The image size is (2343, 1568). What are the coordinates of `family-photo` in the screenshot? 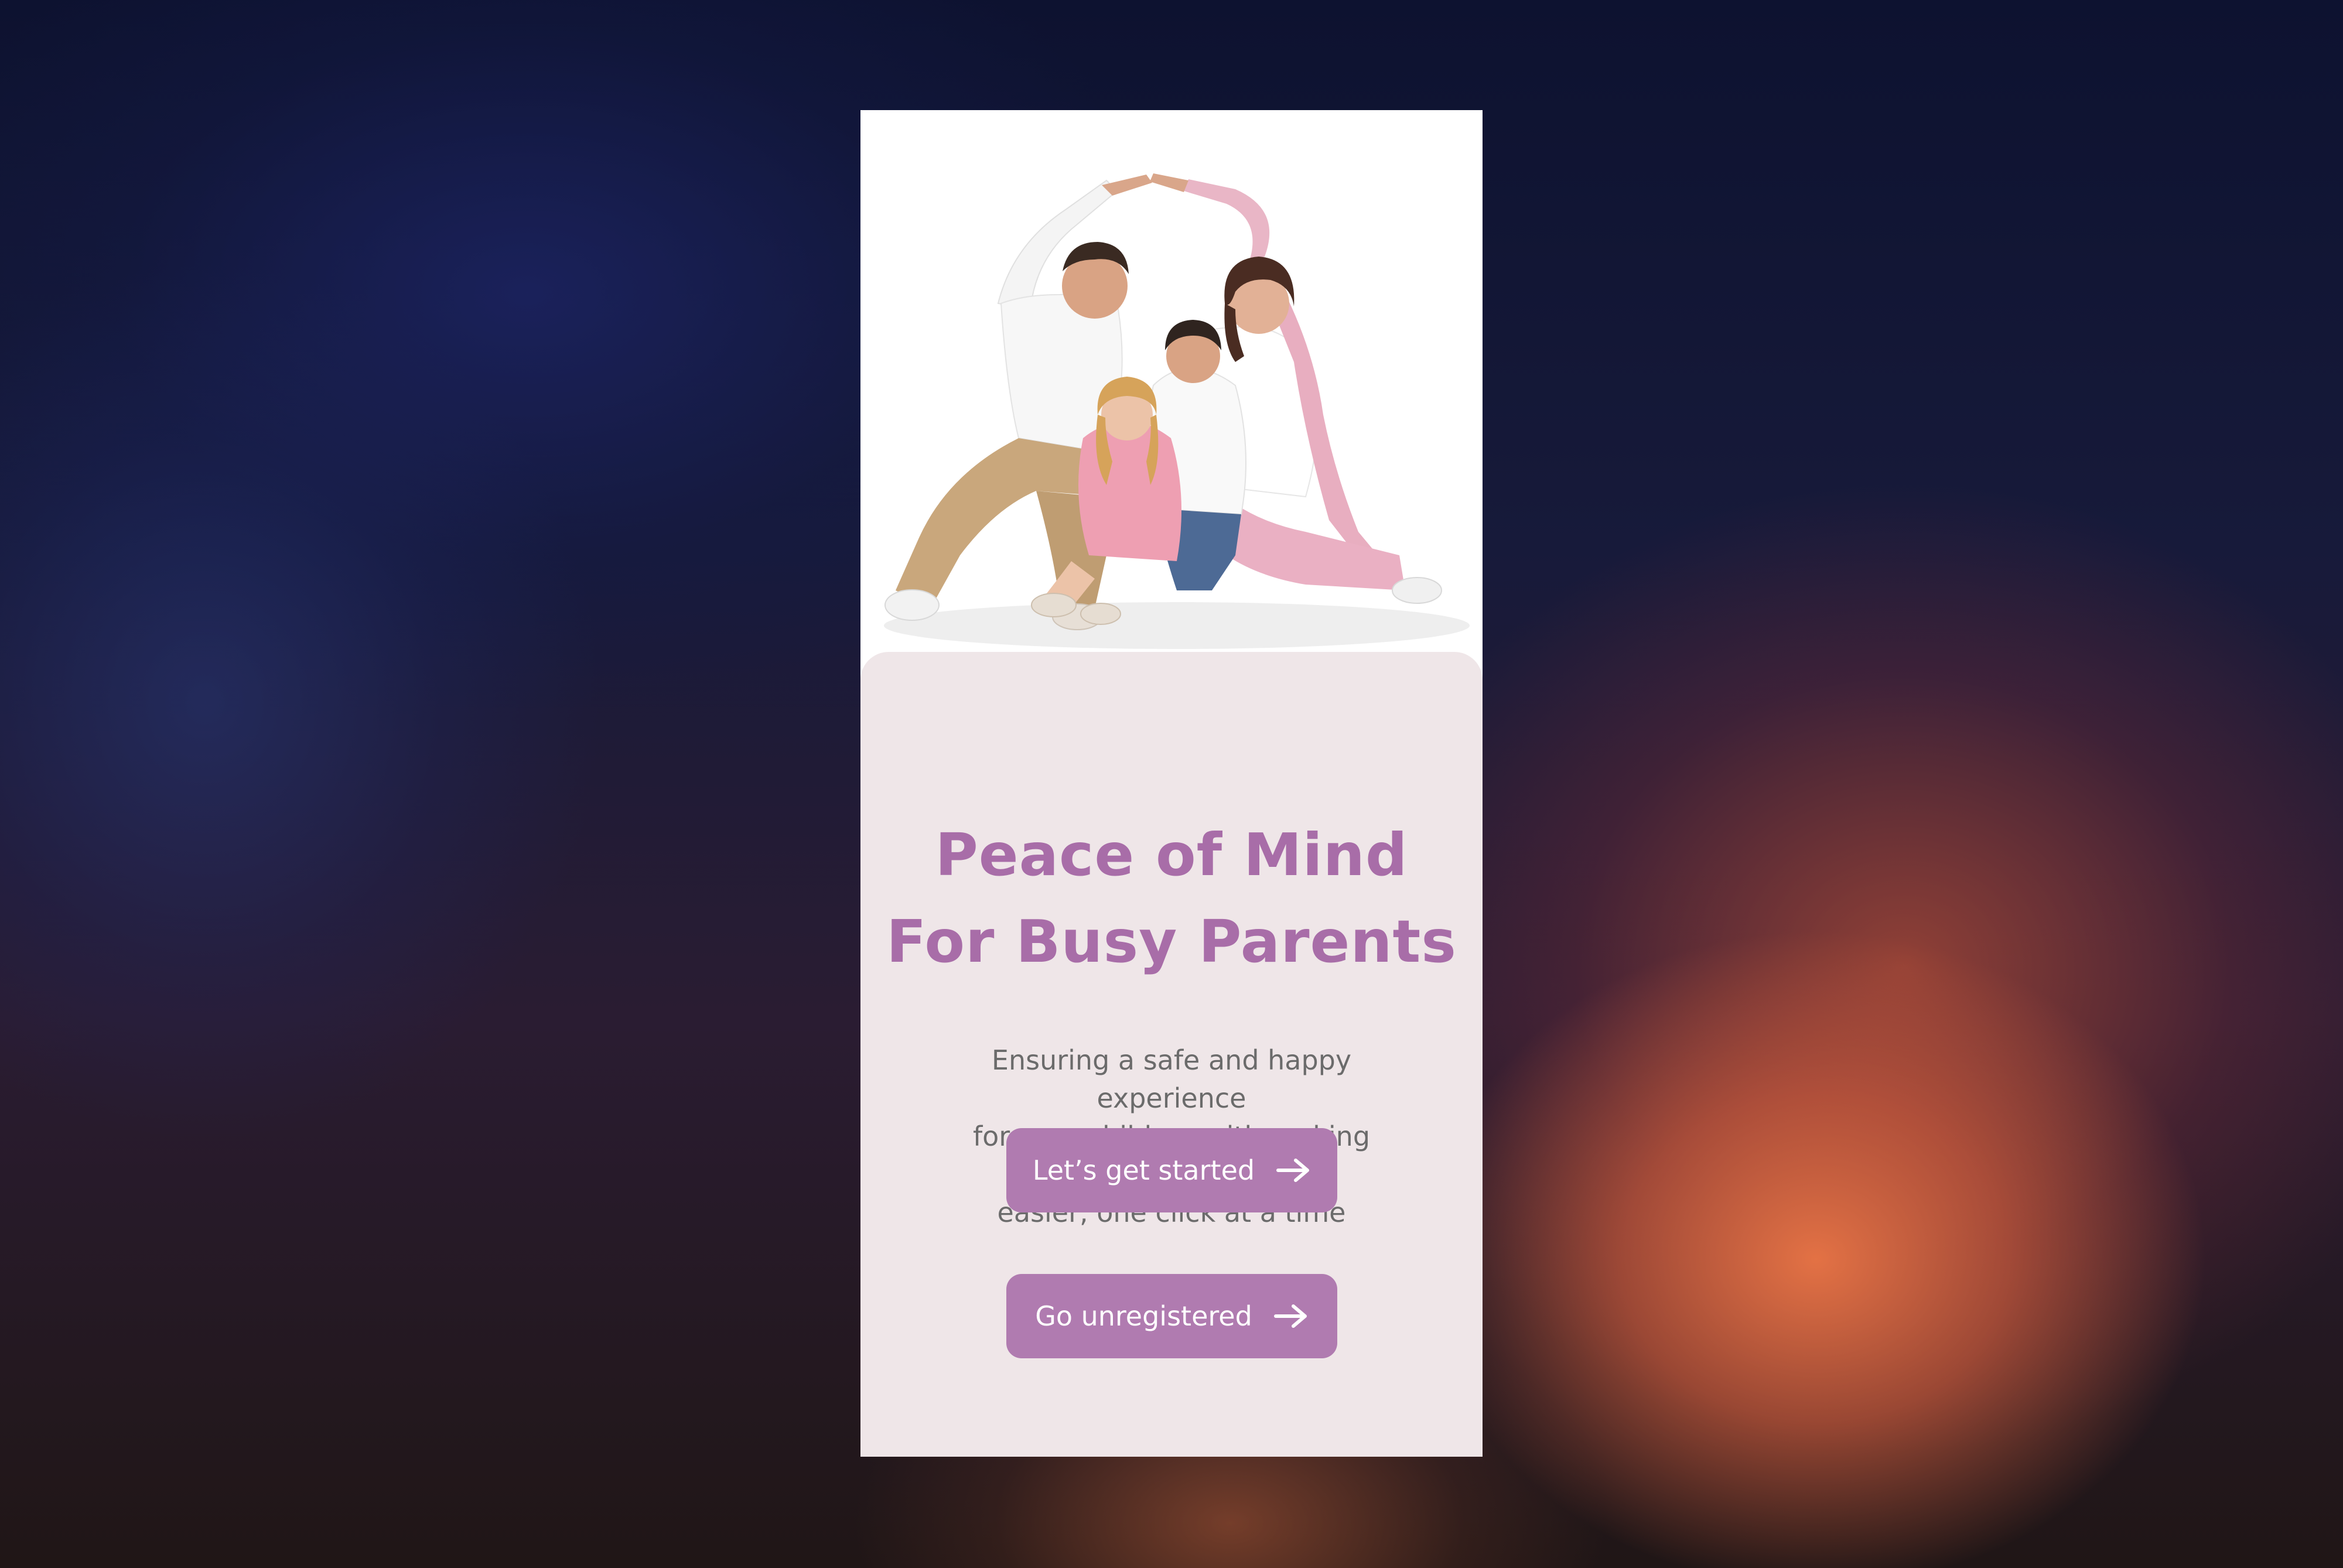 It's located at (1171, 385).